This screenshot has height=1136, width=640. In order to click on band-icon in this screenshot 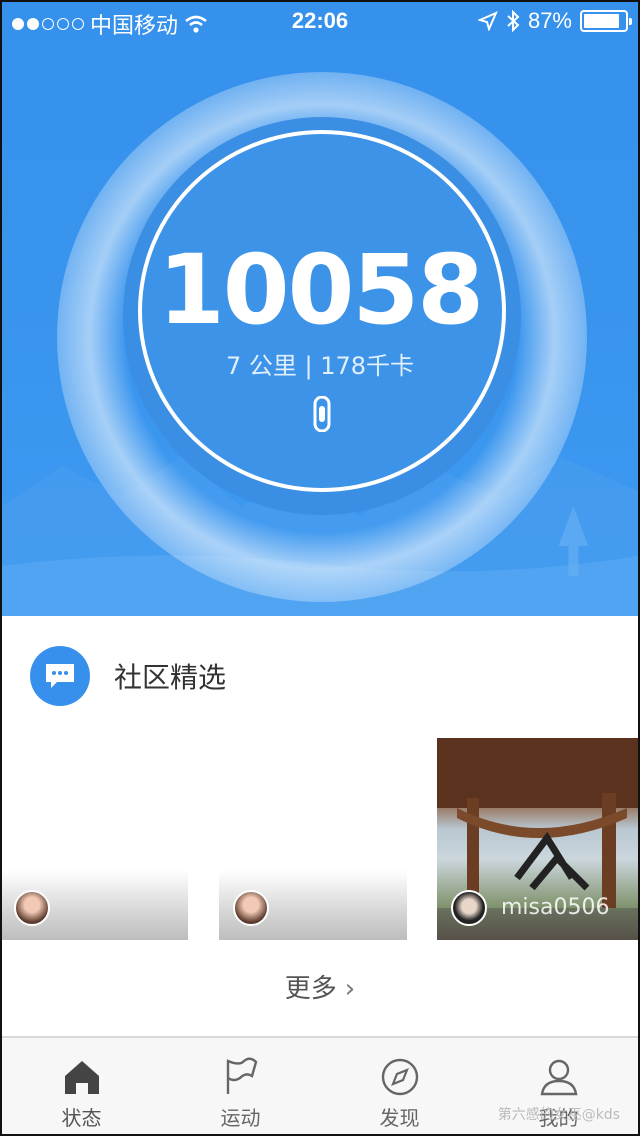, I will do `click(322, 414)`.